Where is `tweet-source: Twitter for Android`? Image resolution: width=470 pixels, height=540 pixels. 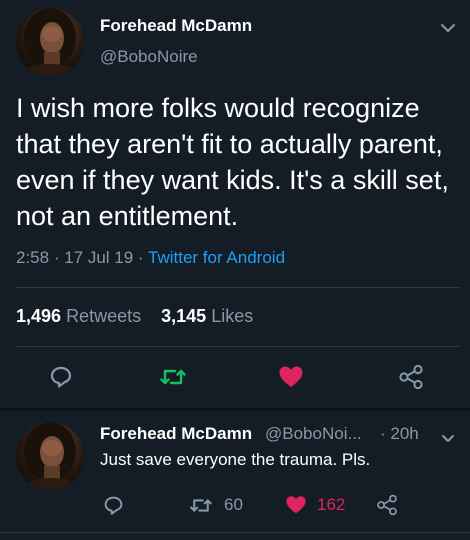
tweet-source: Twitter for Android is located at coordinates (216, 257).